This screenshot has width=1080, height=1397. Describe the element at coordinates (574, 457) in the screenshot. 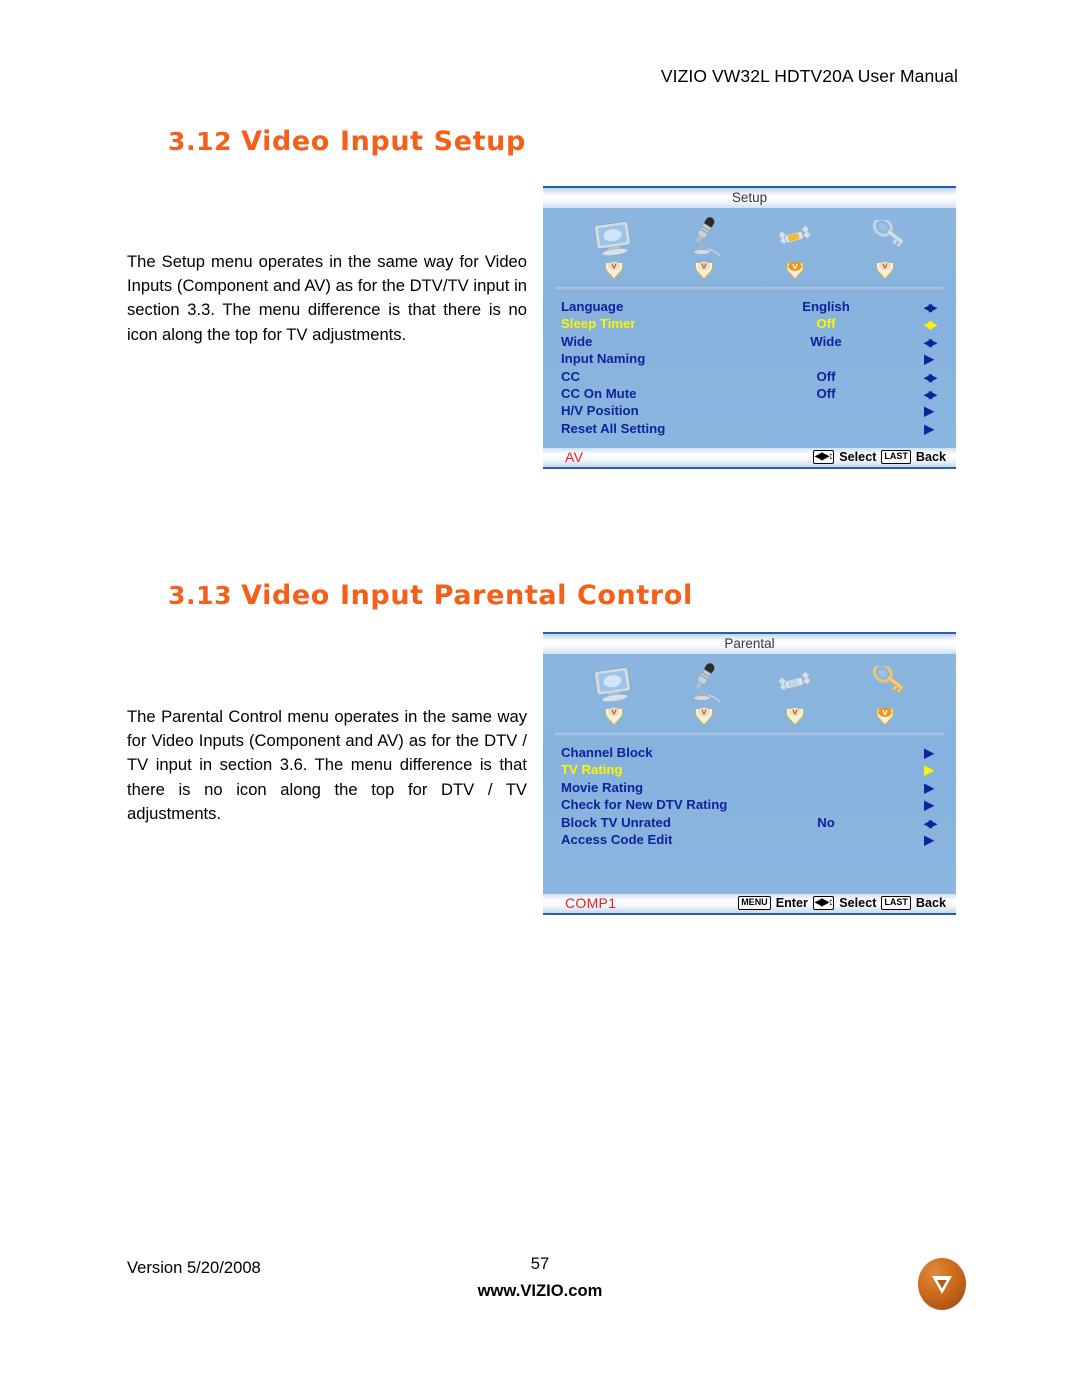

I see `osd-input-source-label: AV` at that location.